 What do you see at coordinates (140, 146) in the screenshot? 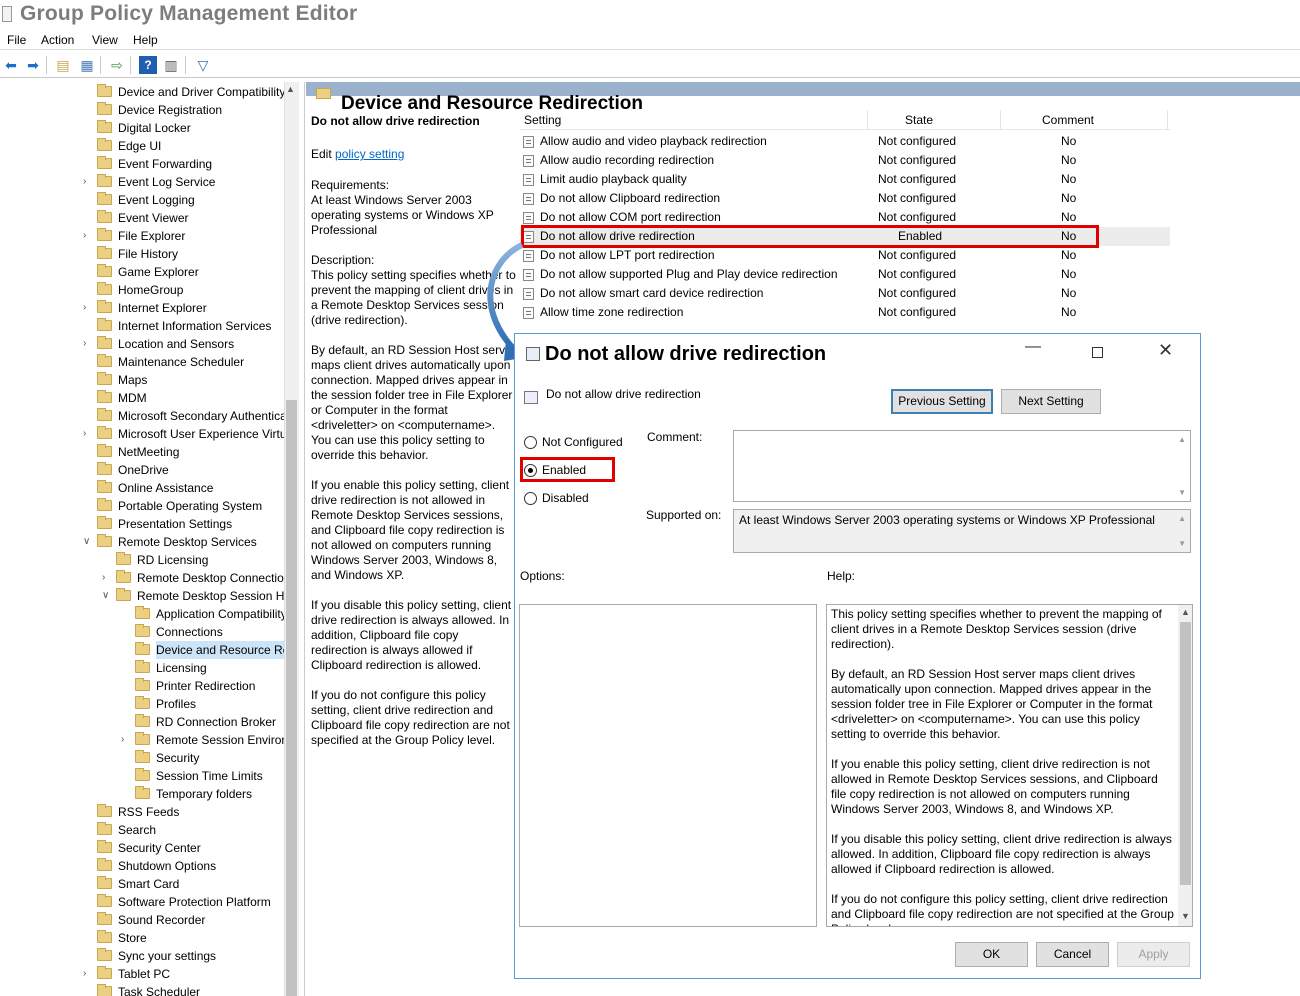
I see `tree-item-label: Edge UI` at bounding box center [140, 146].